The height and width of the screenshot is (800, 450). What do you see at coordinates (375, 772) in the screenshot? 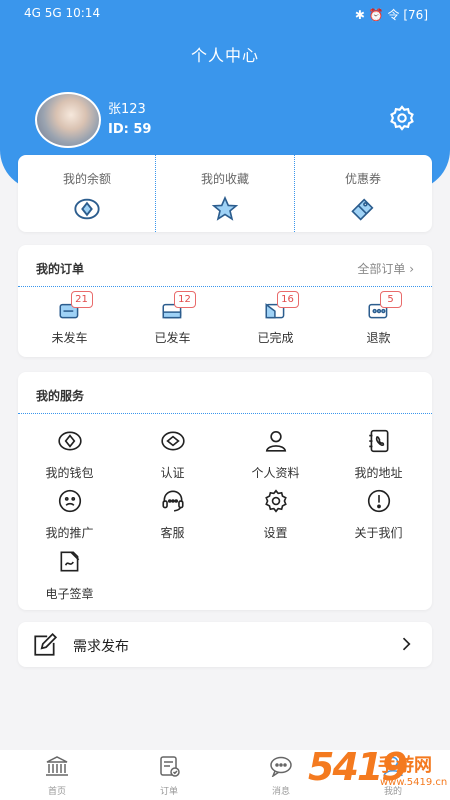
I see `site-watermark-logo: 5419 手游网 www.5419.cn` at bounding box center [375, 772].